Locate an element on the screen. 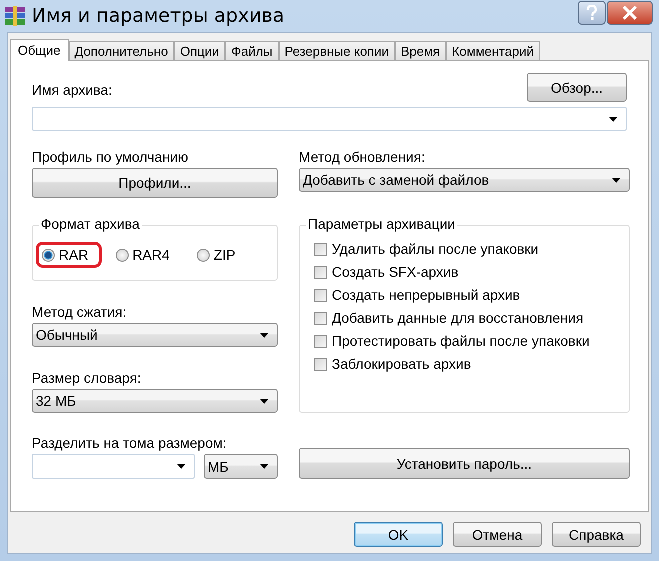 The image size is (659, 561). question-mark-icon is located at coordinates (592, 13).